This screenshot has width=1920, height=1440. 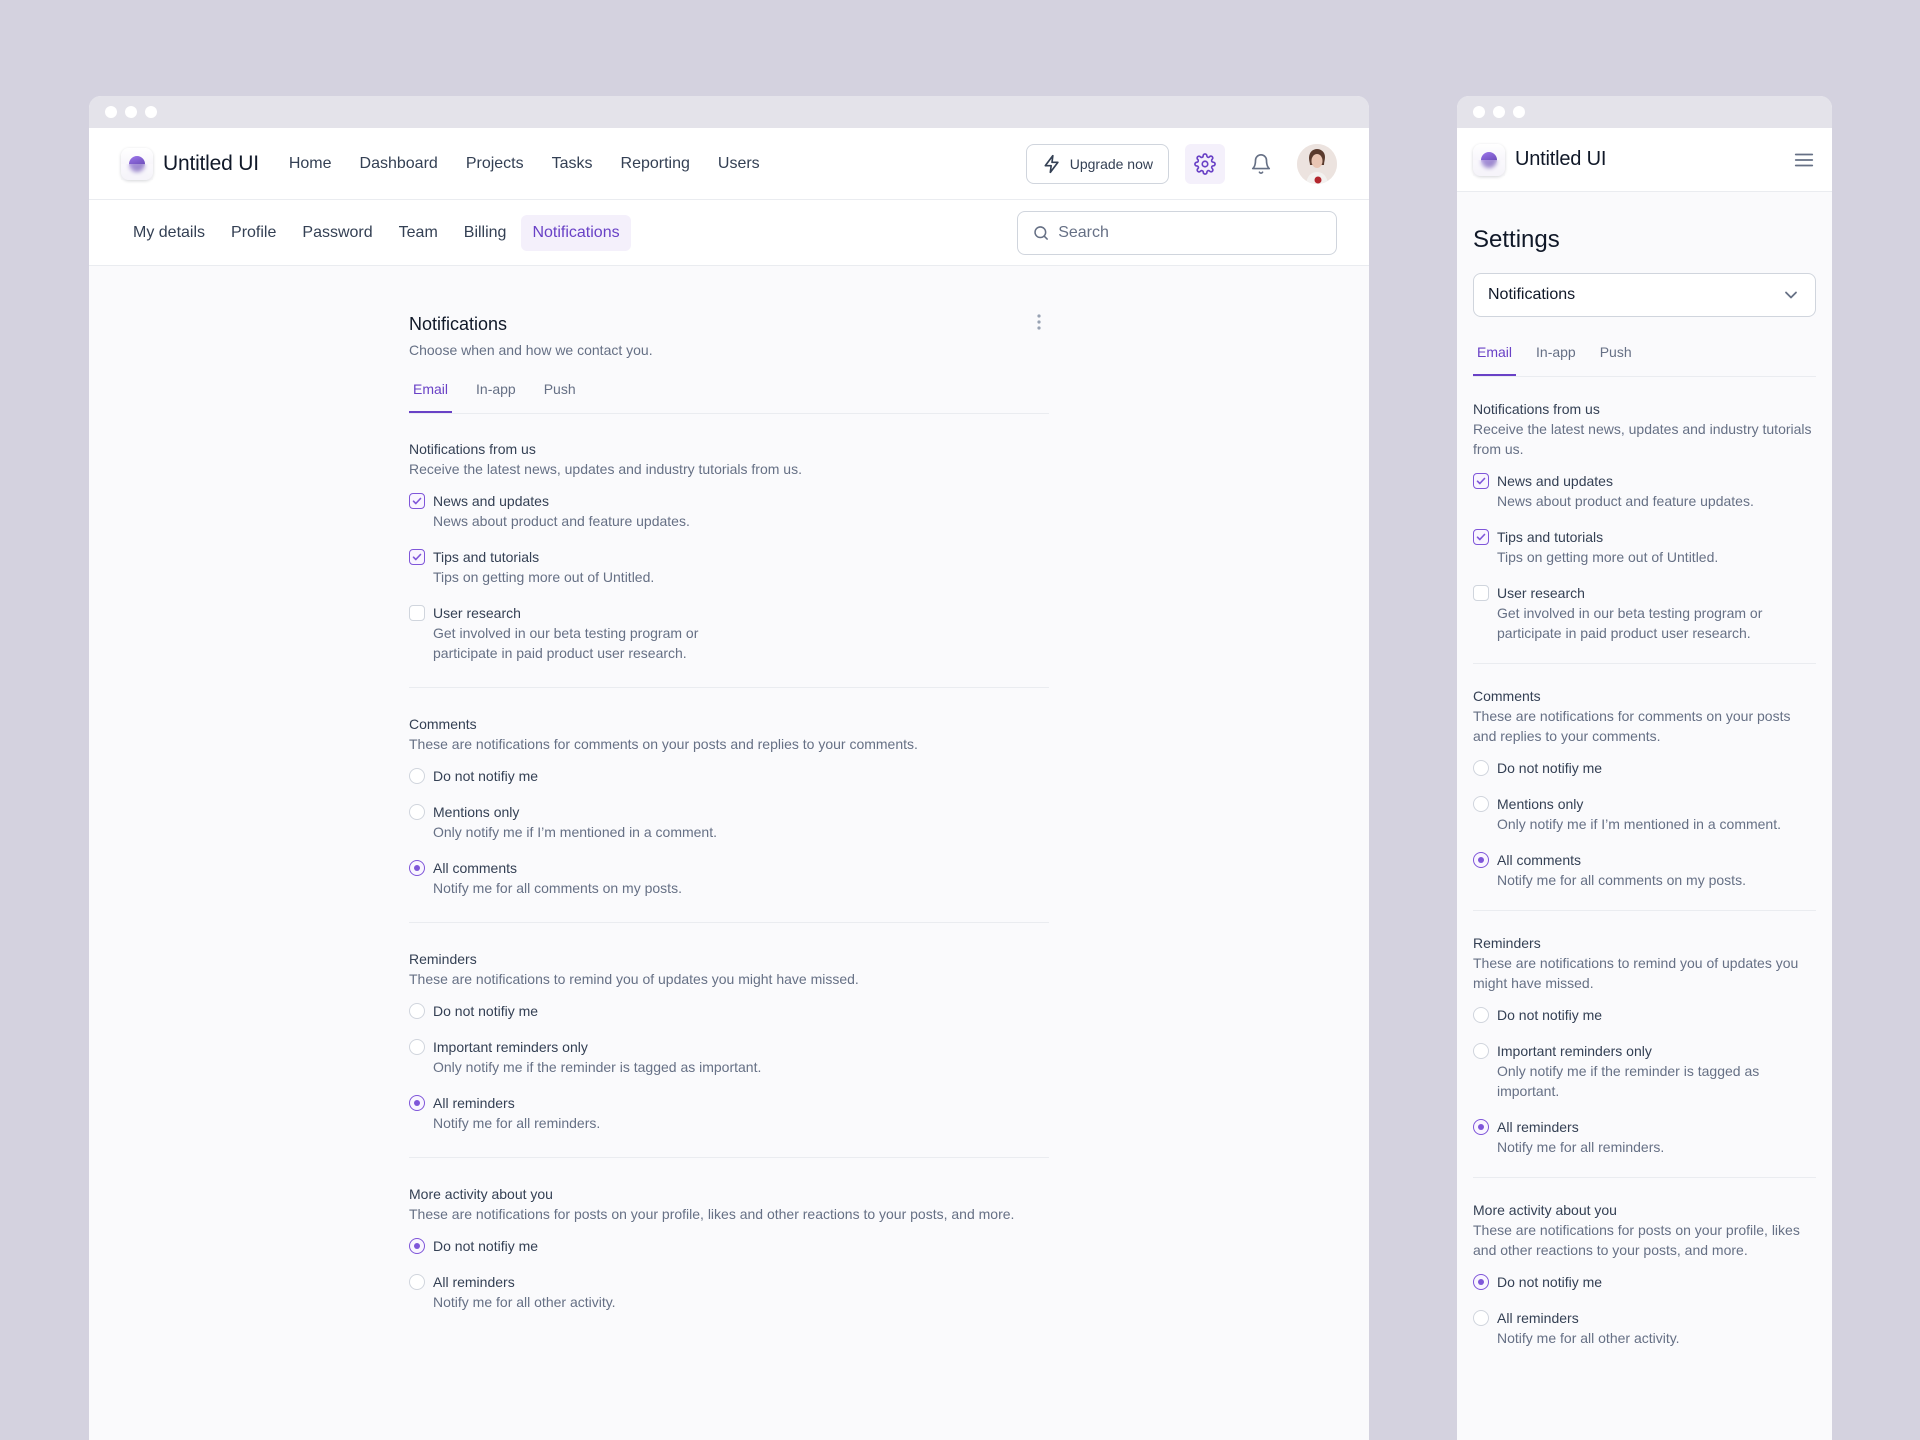 I want to click on window-titlebar, so click(x=1644, y=112).